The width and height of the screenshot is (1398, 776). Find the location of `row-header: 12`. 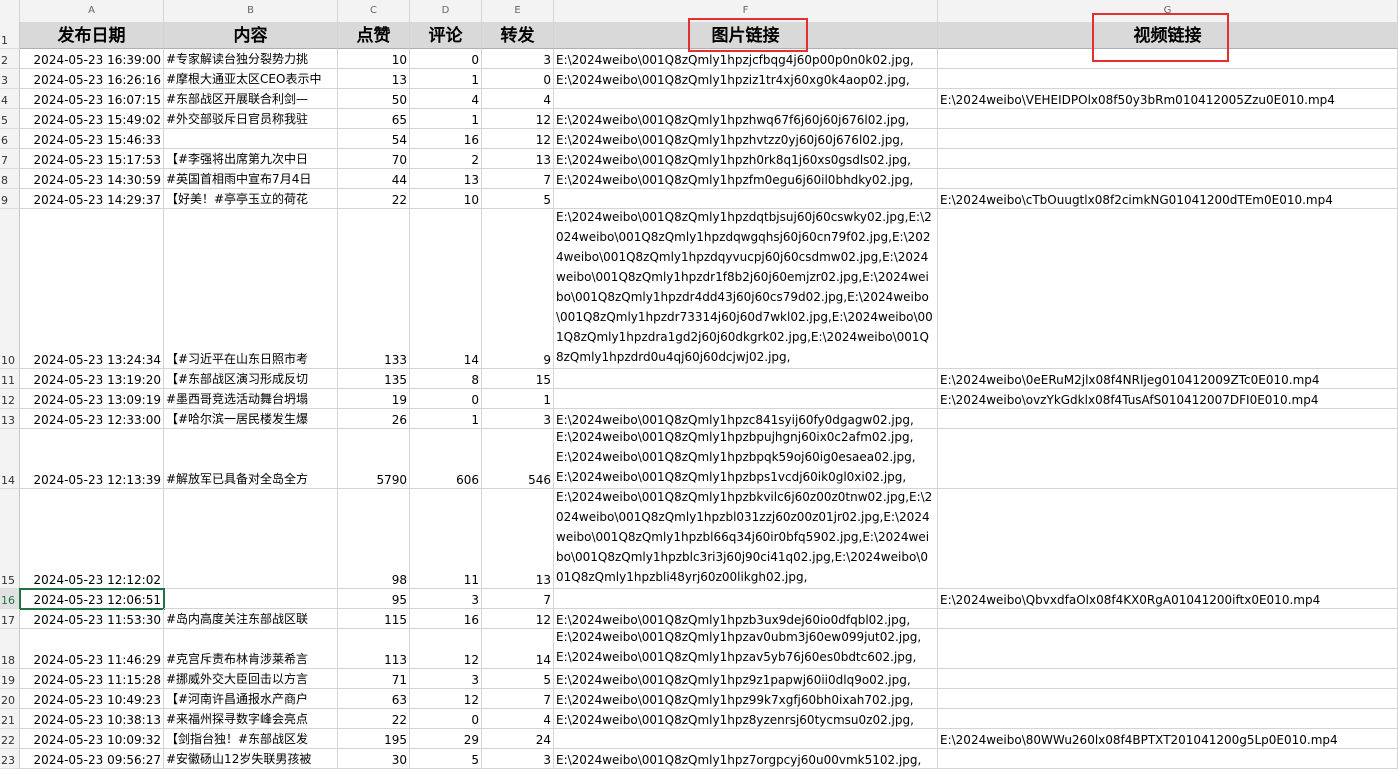

row-header: 12 is located at coordinates (10, 399).